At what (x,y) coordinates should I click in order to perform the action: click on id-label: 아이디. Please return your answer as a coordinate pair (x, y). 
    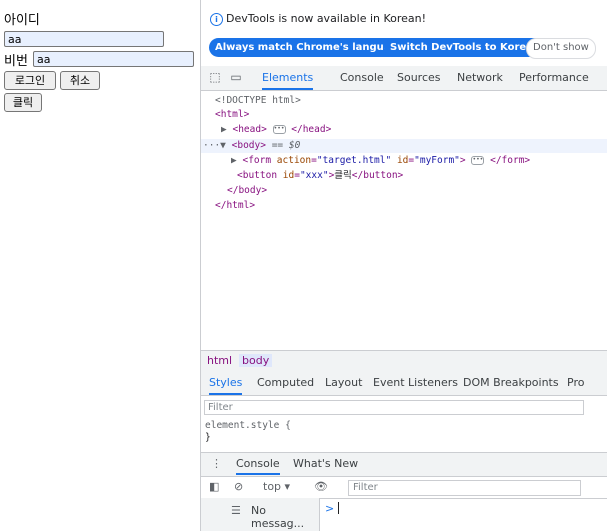
    Looking at the image, I should click on (22, 20).